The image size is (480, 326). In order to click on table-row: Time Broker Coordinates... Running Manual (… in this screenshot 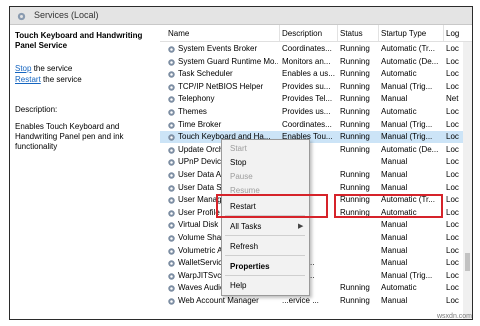, I will do `click(316, 125)`.